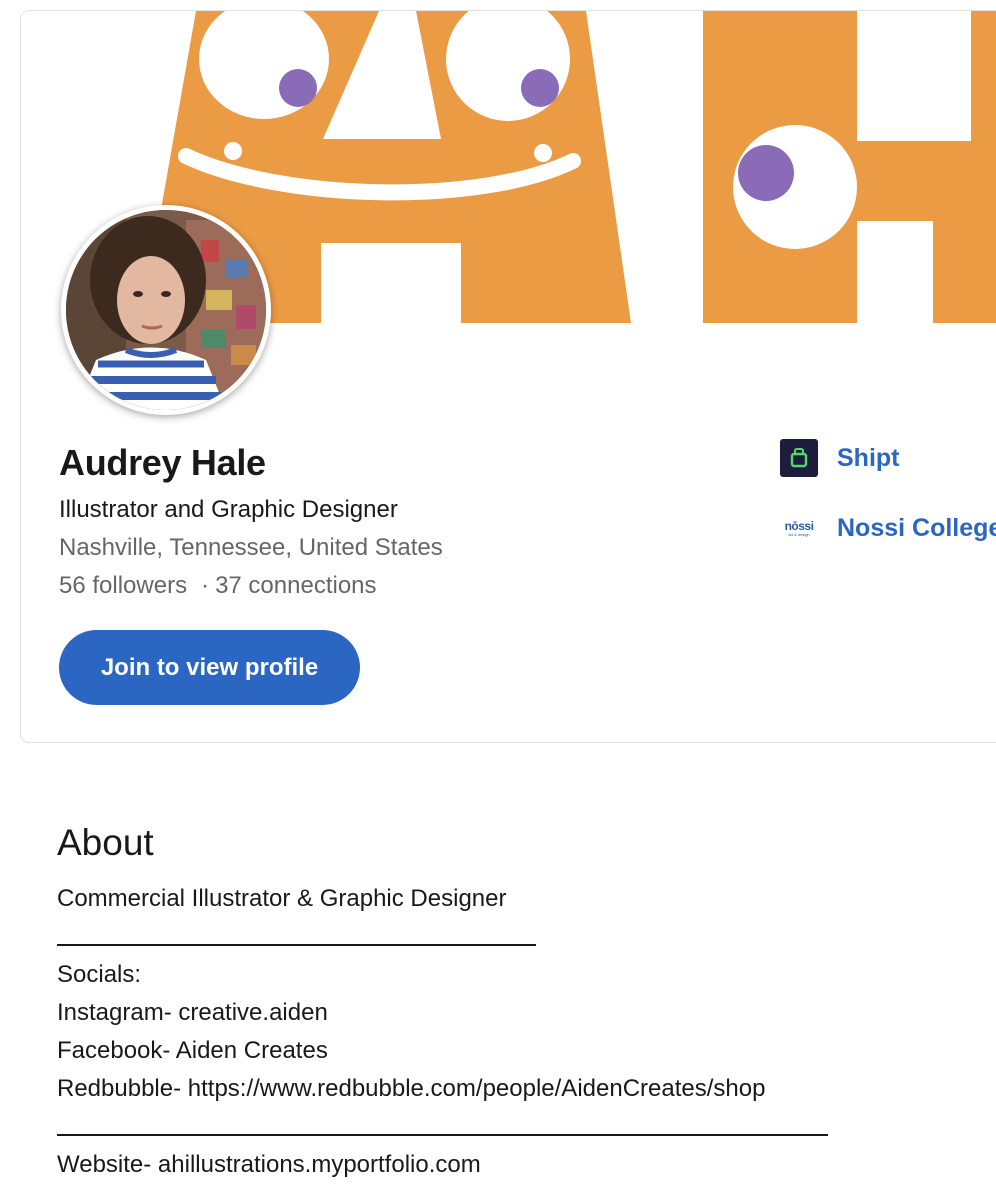 Image resolution: width=996 pixels, height=1200 pixels. Describe the element at coordinates (269, 1164) in the screenshot. I see `about-line-website: Website- ahillustrations.myportfolio.com` at that location.